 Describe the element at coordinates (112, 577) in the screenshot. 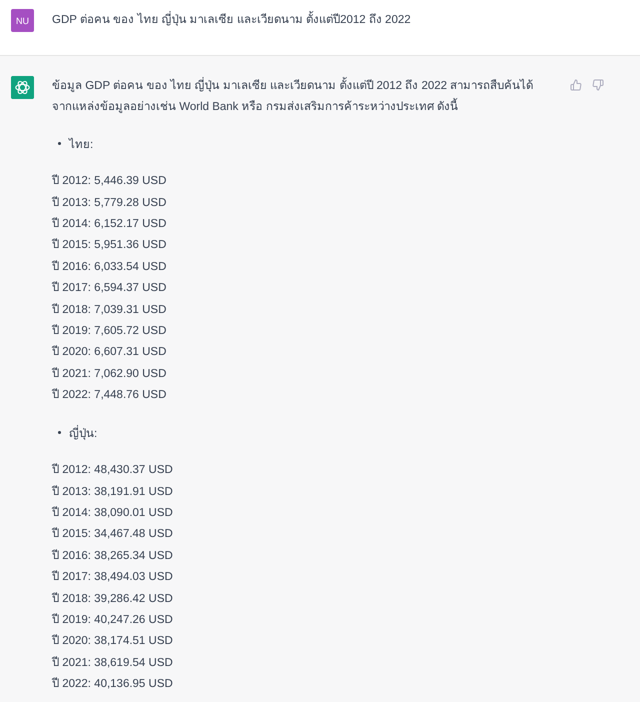

I see `gdp-year-line: ปี 2017: 38,494.03 USD` at that location.